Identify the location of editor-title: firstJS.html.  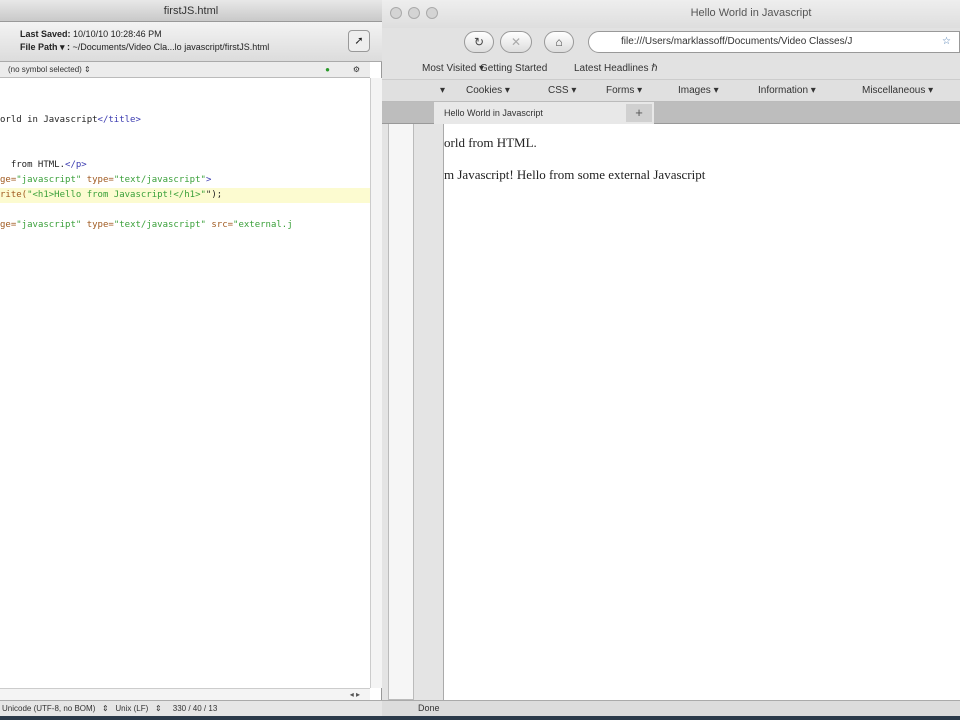
(191, 11).